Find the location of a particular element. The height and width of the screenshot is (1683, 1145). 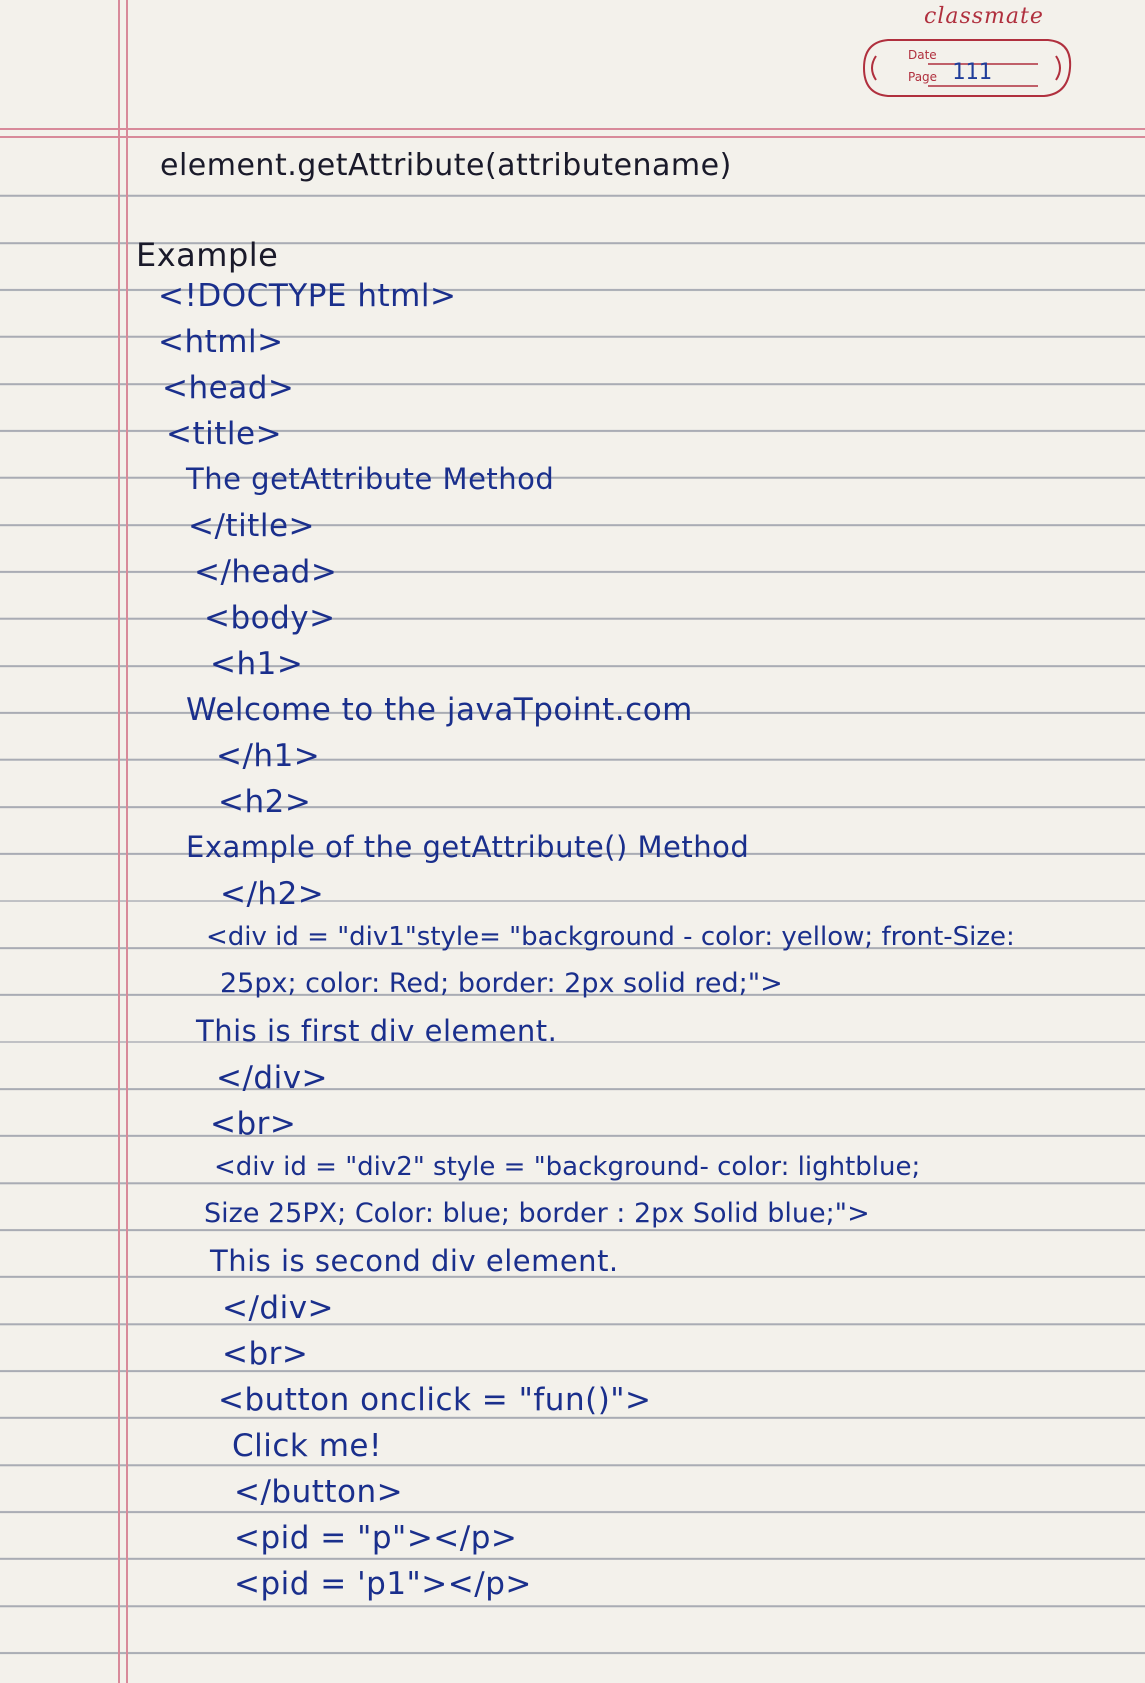

margin-line-right is located at coordinates (127, 841).